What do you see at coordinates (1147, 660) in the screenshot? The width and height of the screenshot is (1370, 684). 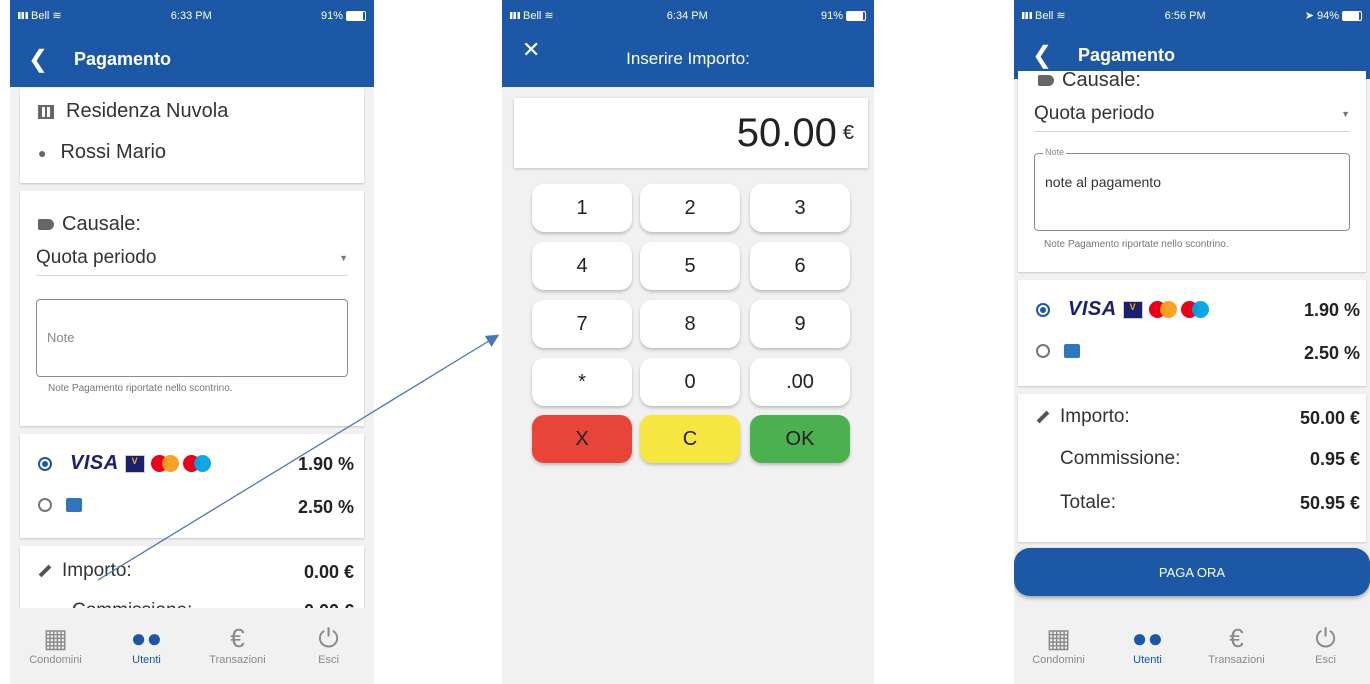 I see `tab-label: Utenti` at bounding box center [1147, 660].